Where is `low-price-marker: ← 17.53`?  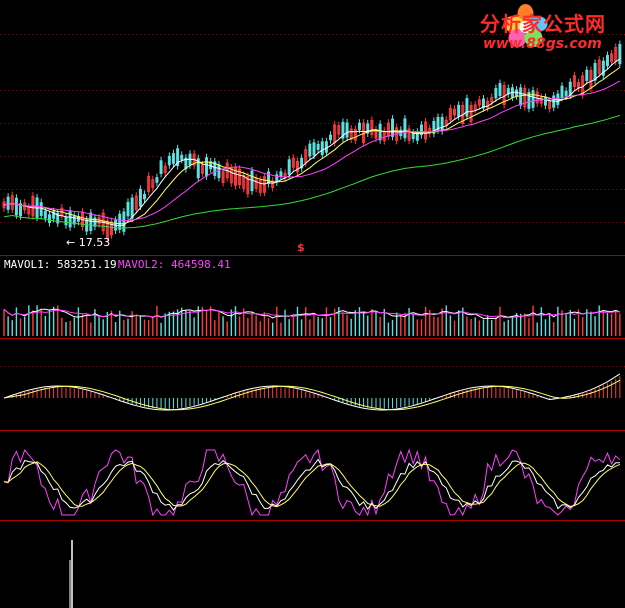
low-price-marker: ← 17.53 is located at coordinates (88, 242).